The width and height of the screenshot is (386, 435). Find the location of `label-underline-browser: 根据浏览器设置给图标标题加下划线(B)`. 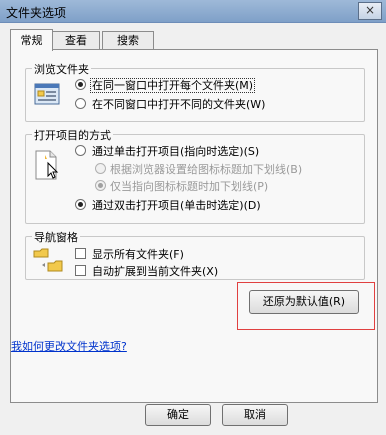

label-underline-browser: 根据浏览器设置给图标标题加下划线(B) is located at coordinates (206, 169).